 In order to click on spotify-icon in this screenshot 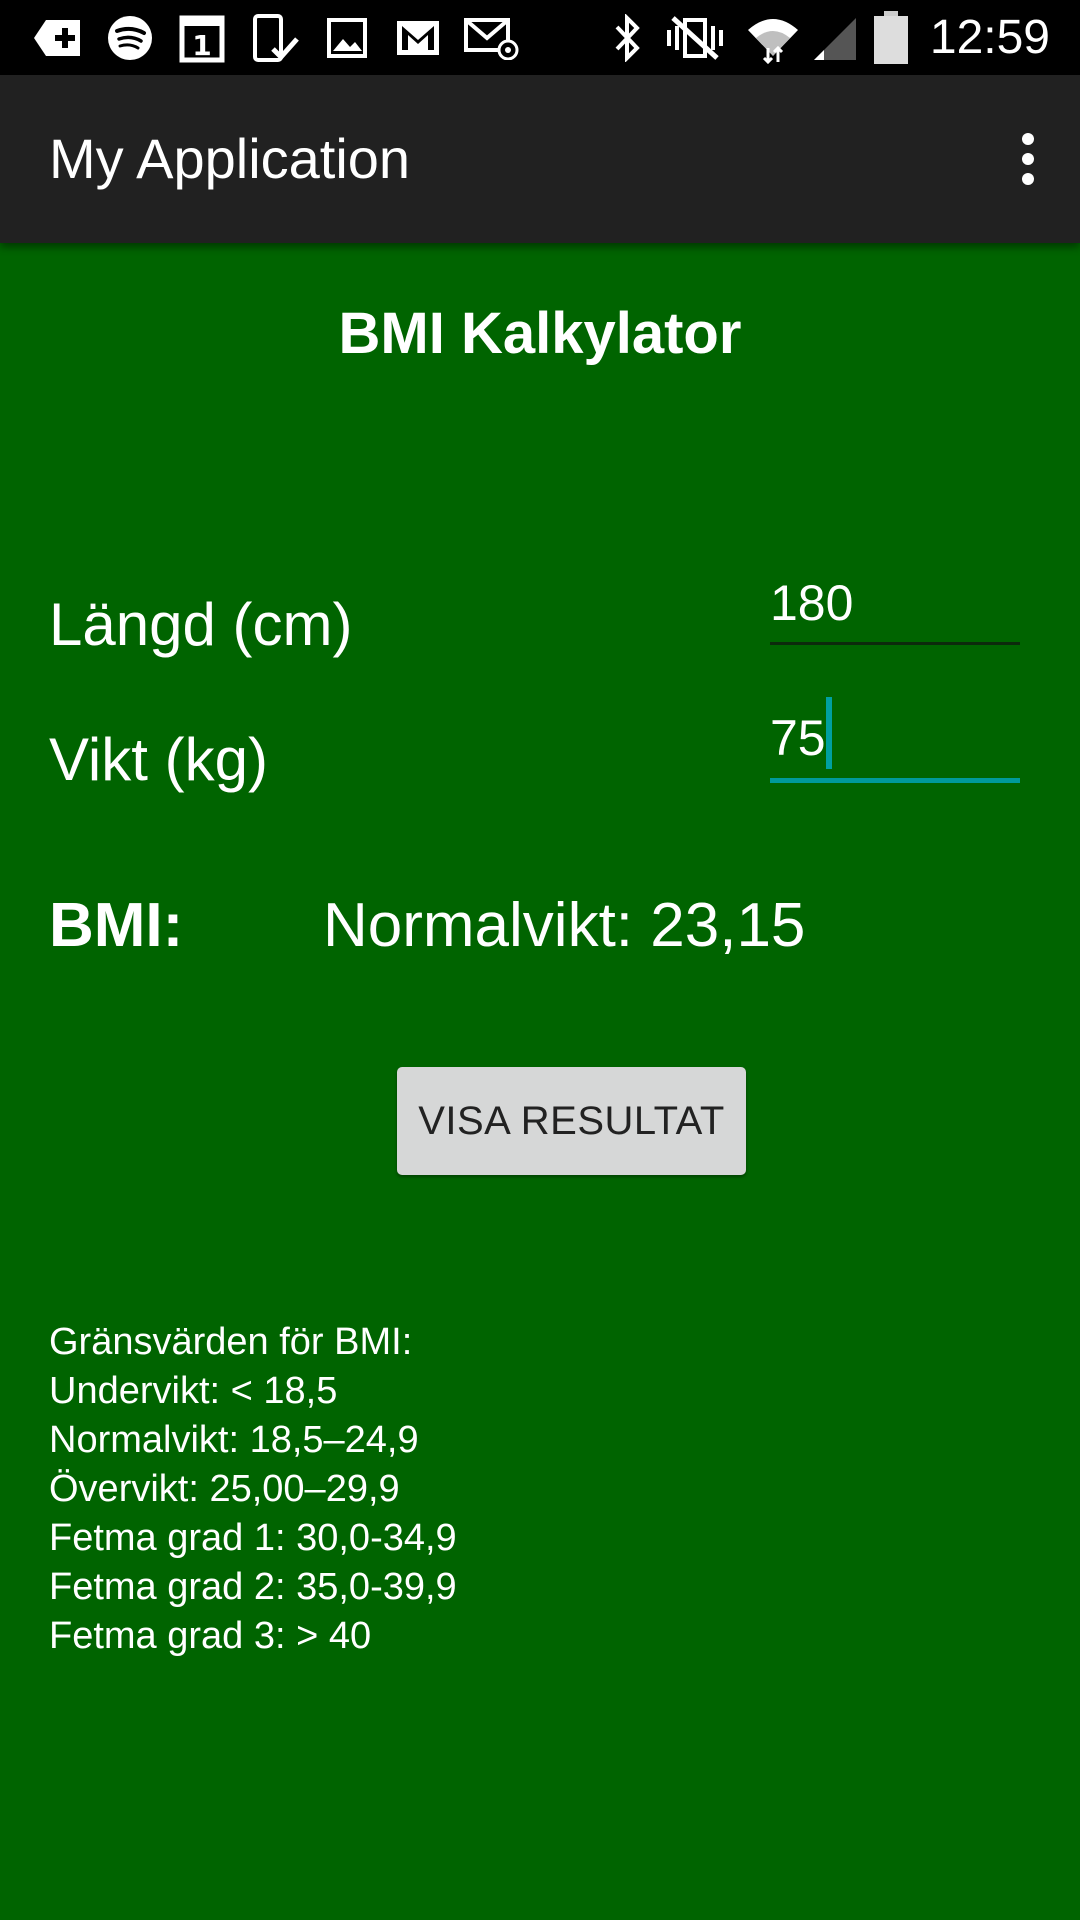, I will do `click(130, 37)`.